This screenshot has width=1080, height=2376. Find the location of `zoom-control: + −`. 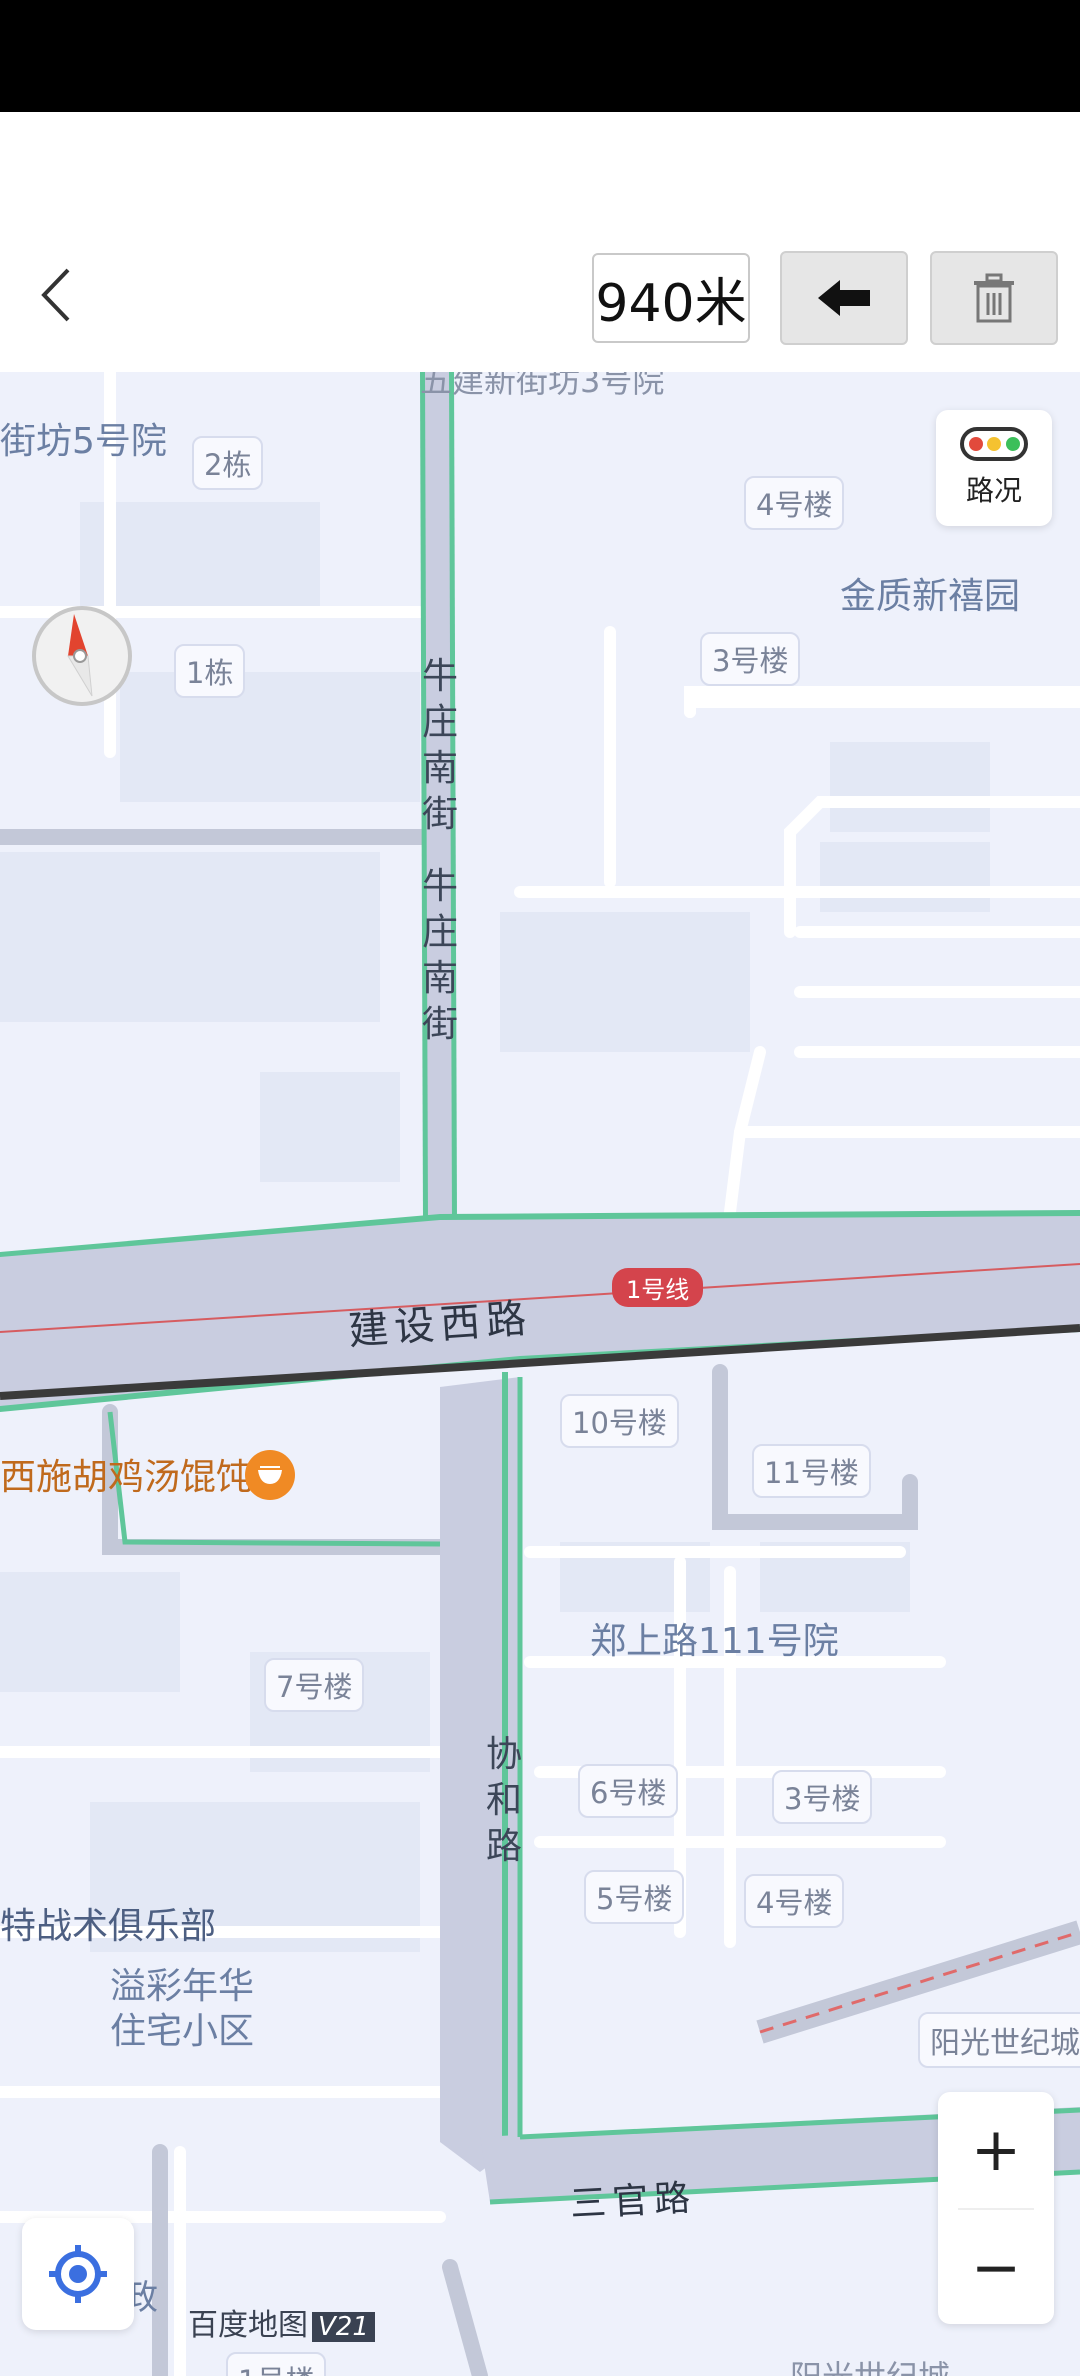

zoom-control: + − is located at coordinates (996, 2208).